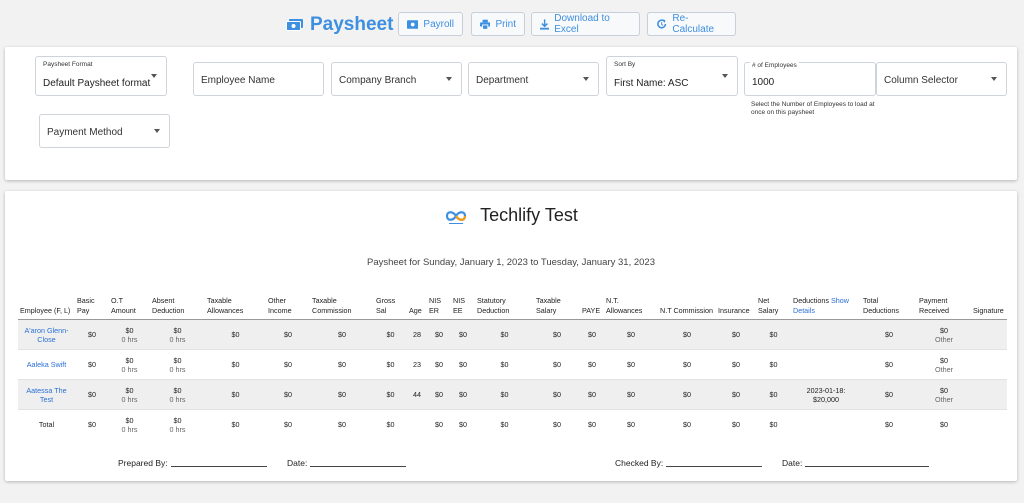  Describe the element at coordinates (258, 79) in the screenshot. I see `employee-name-input: Employee Name` at that location.